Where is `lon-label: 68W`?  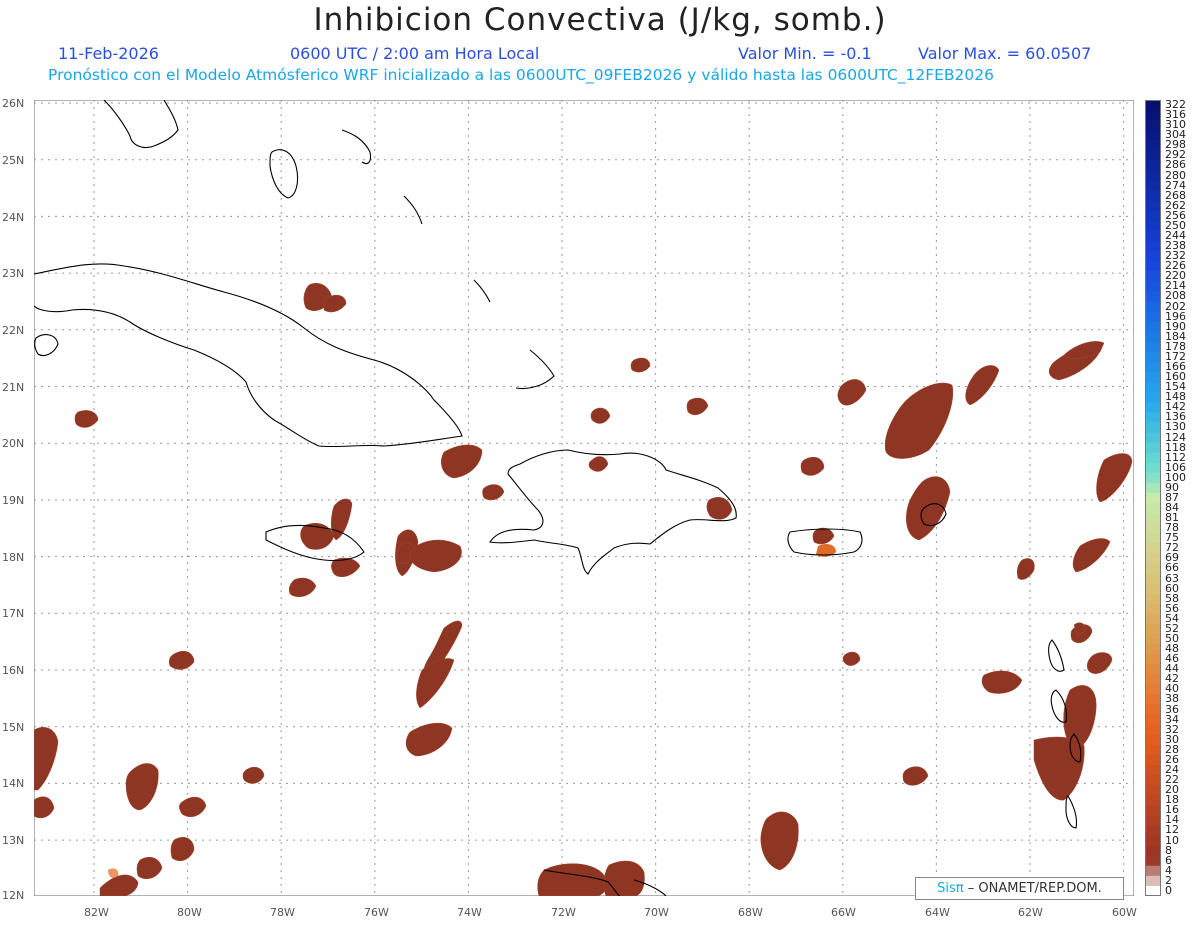
lon-label: 68W is located at coordinates (750, 912).